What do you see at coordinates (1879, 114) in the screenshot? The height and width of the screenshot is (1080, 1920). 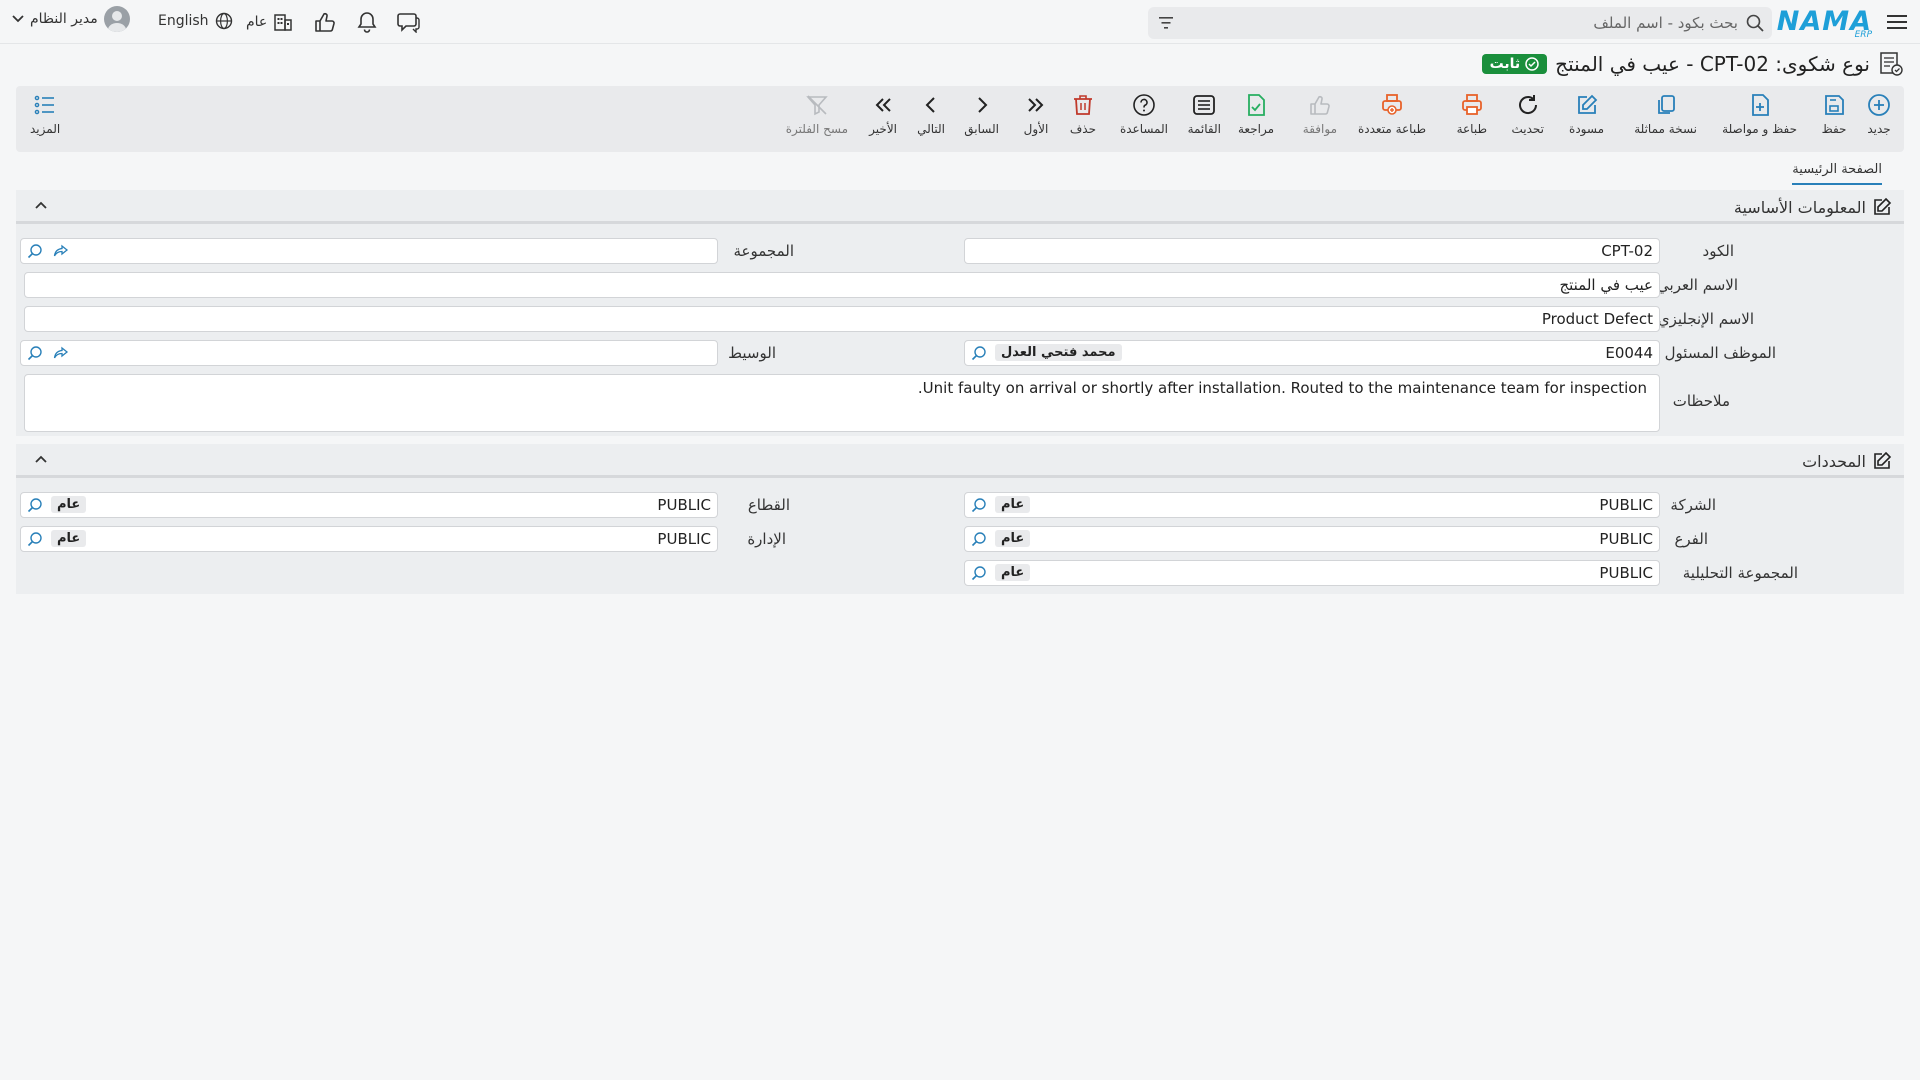 I see `new-button: جديد` at bounding box center [1879, 114].